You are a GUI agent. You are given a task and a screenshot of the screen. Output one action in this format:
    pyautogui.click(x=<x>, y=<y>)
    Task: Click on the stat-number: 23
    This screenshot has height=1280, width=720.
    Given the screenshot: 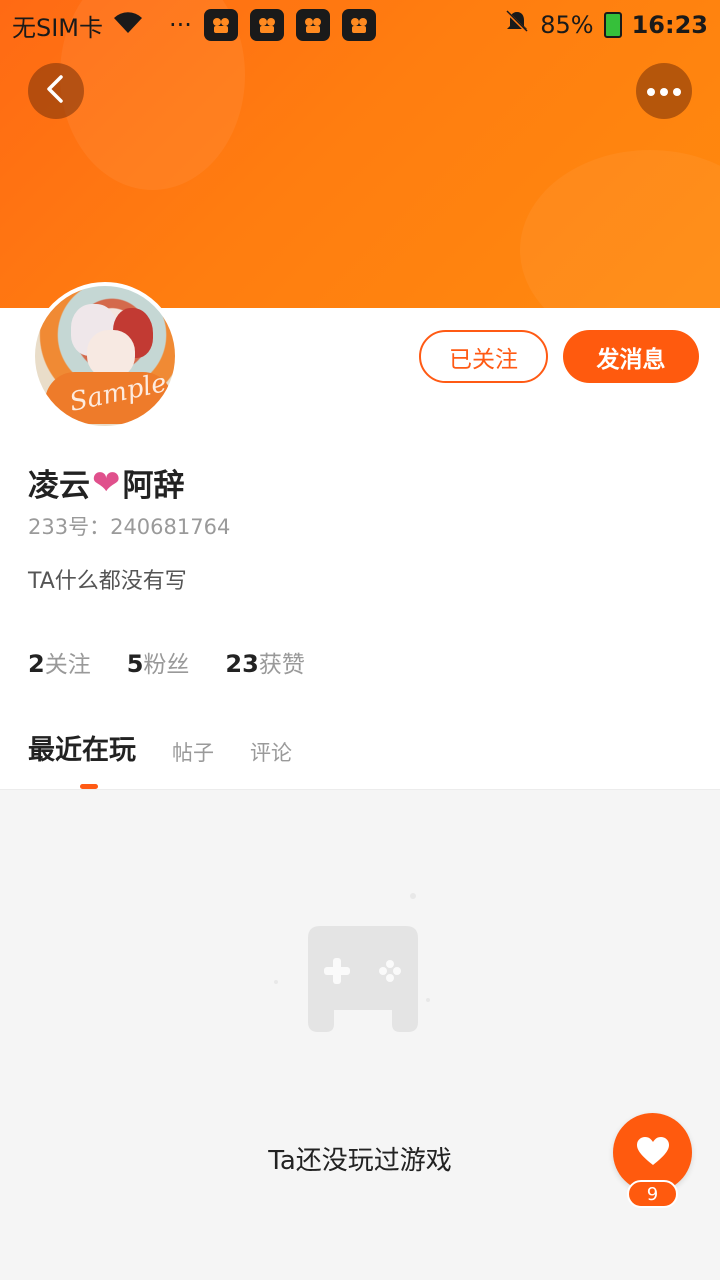 What is the action you would take?
    pyautogui.click(x=242, y=664)
    